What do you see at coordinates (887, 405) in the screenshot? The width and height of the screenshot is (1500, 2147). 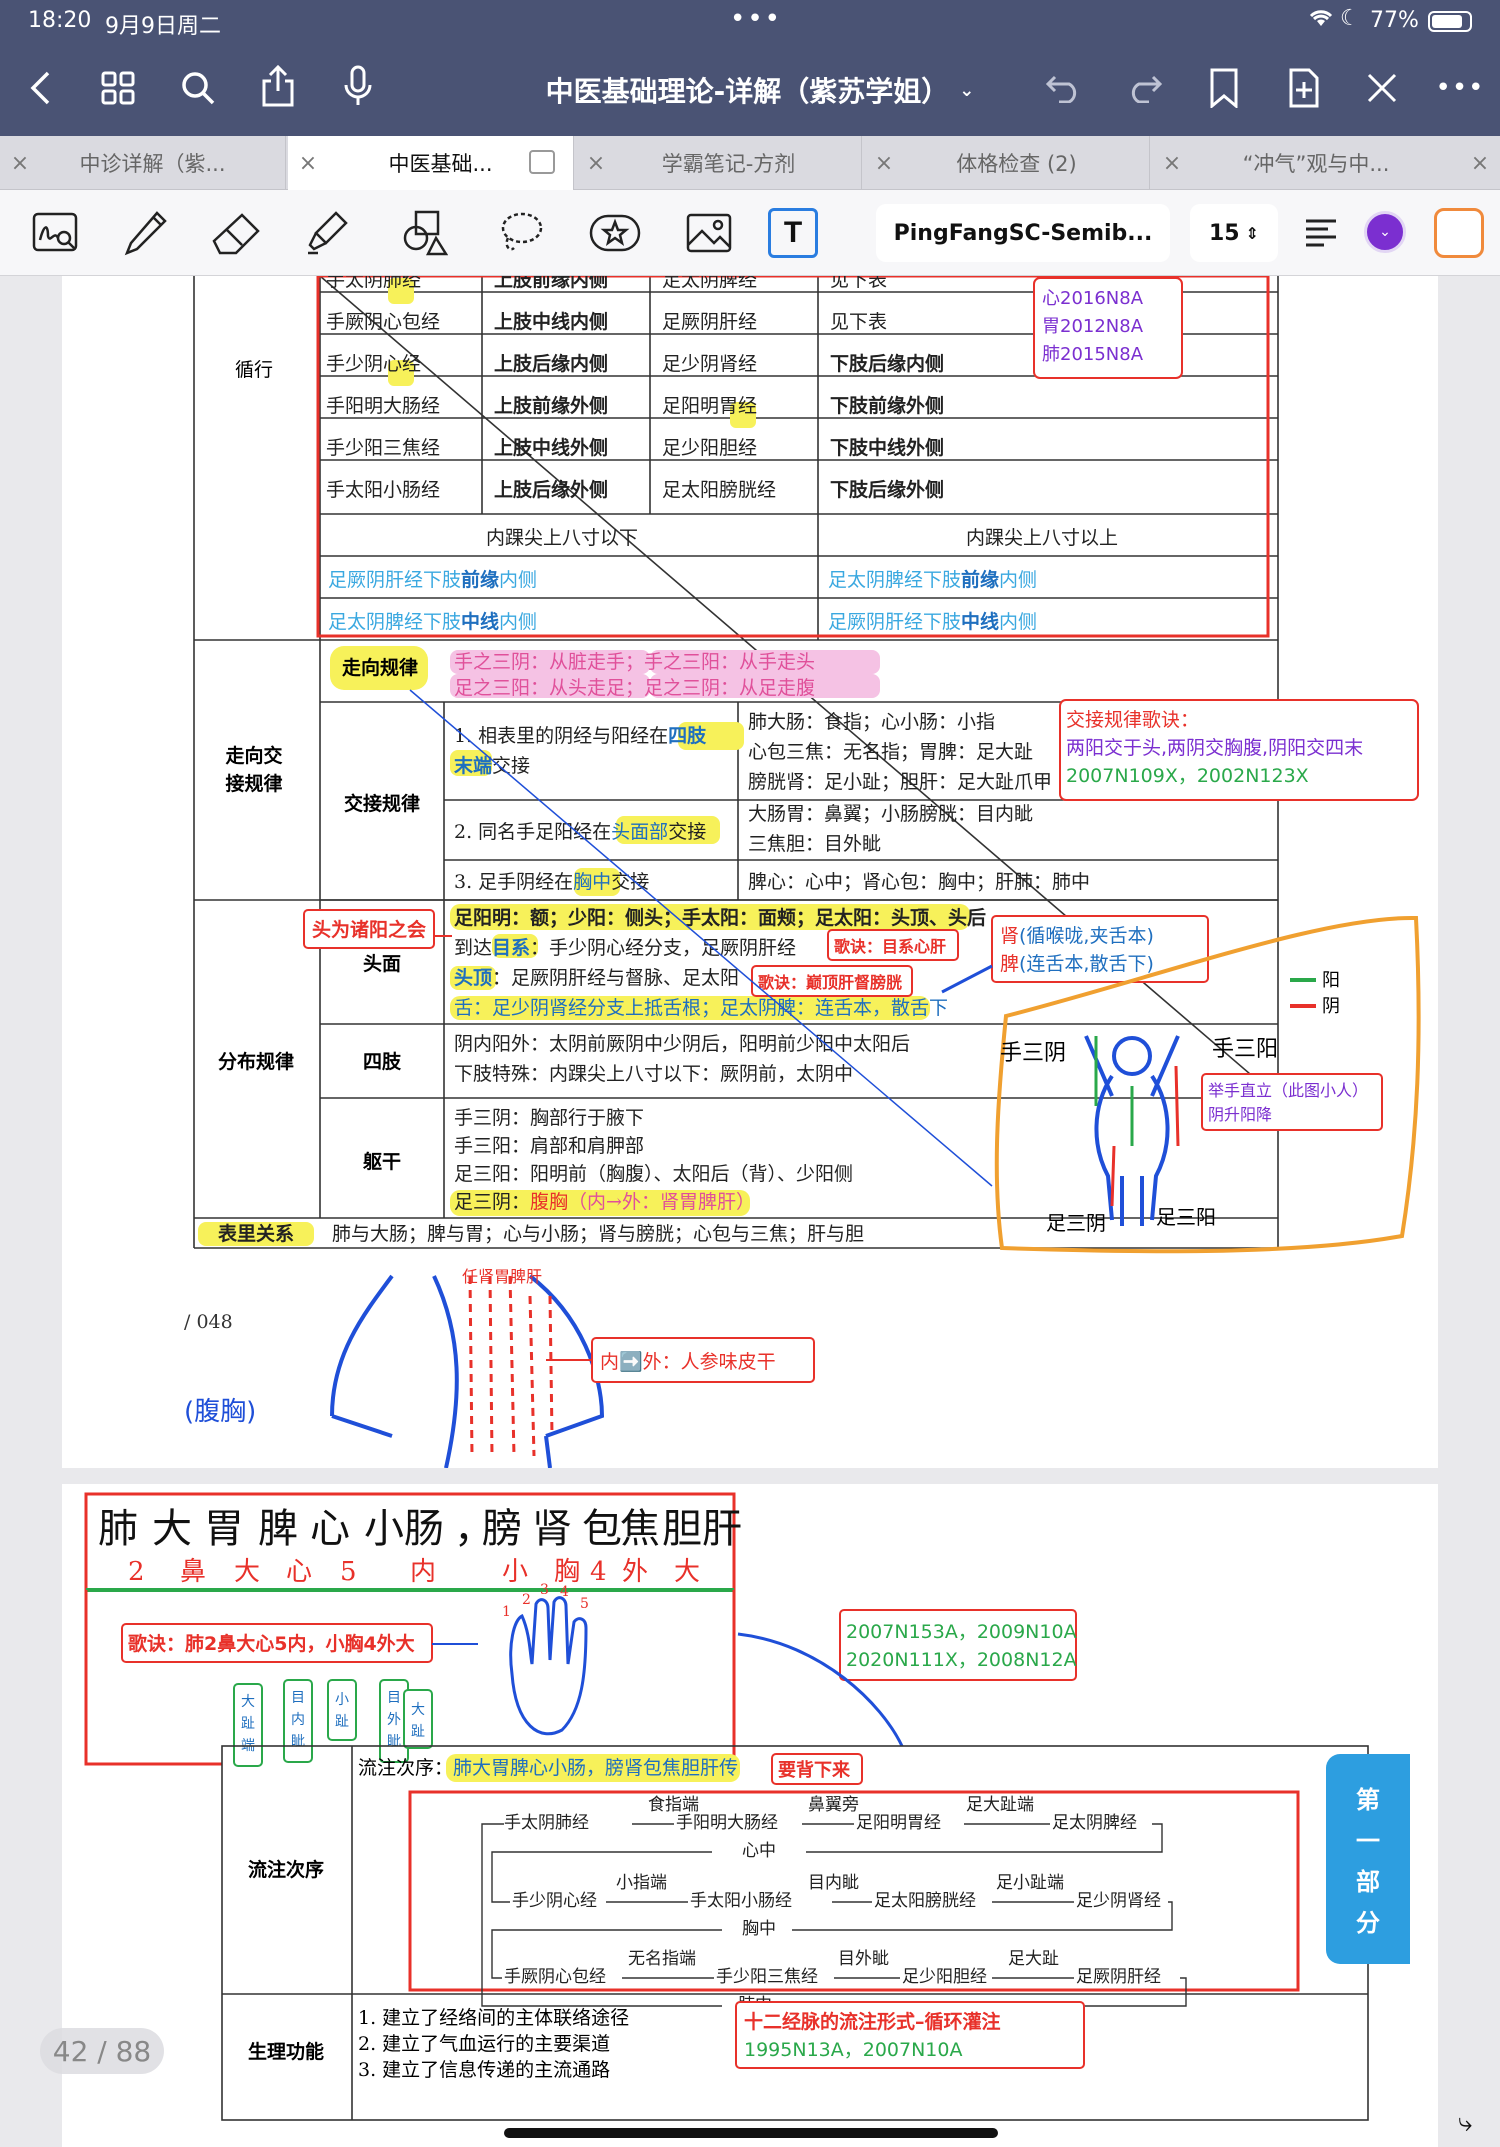 I see `svg-text: 下肢前缘外侧` at bounding box center [887, 405].